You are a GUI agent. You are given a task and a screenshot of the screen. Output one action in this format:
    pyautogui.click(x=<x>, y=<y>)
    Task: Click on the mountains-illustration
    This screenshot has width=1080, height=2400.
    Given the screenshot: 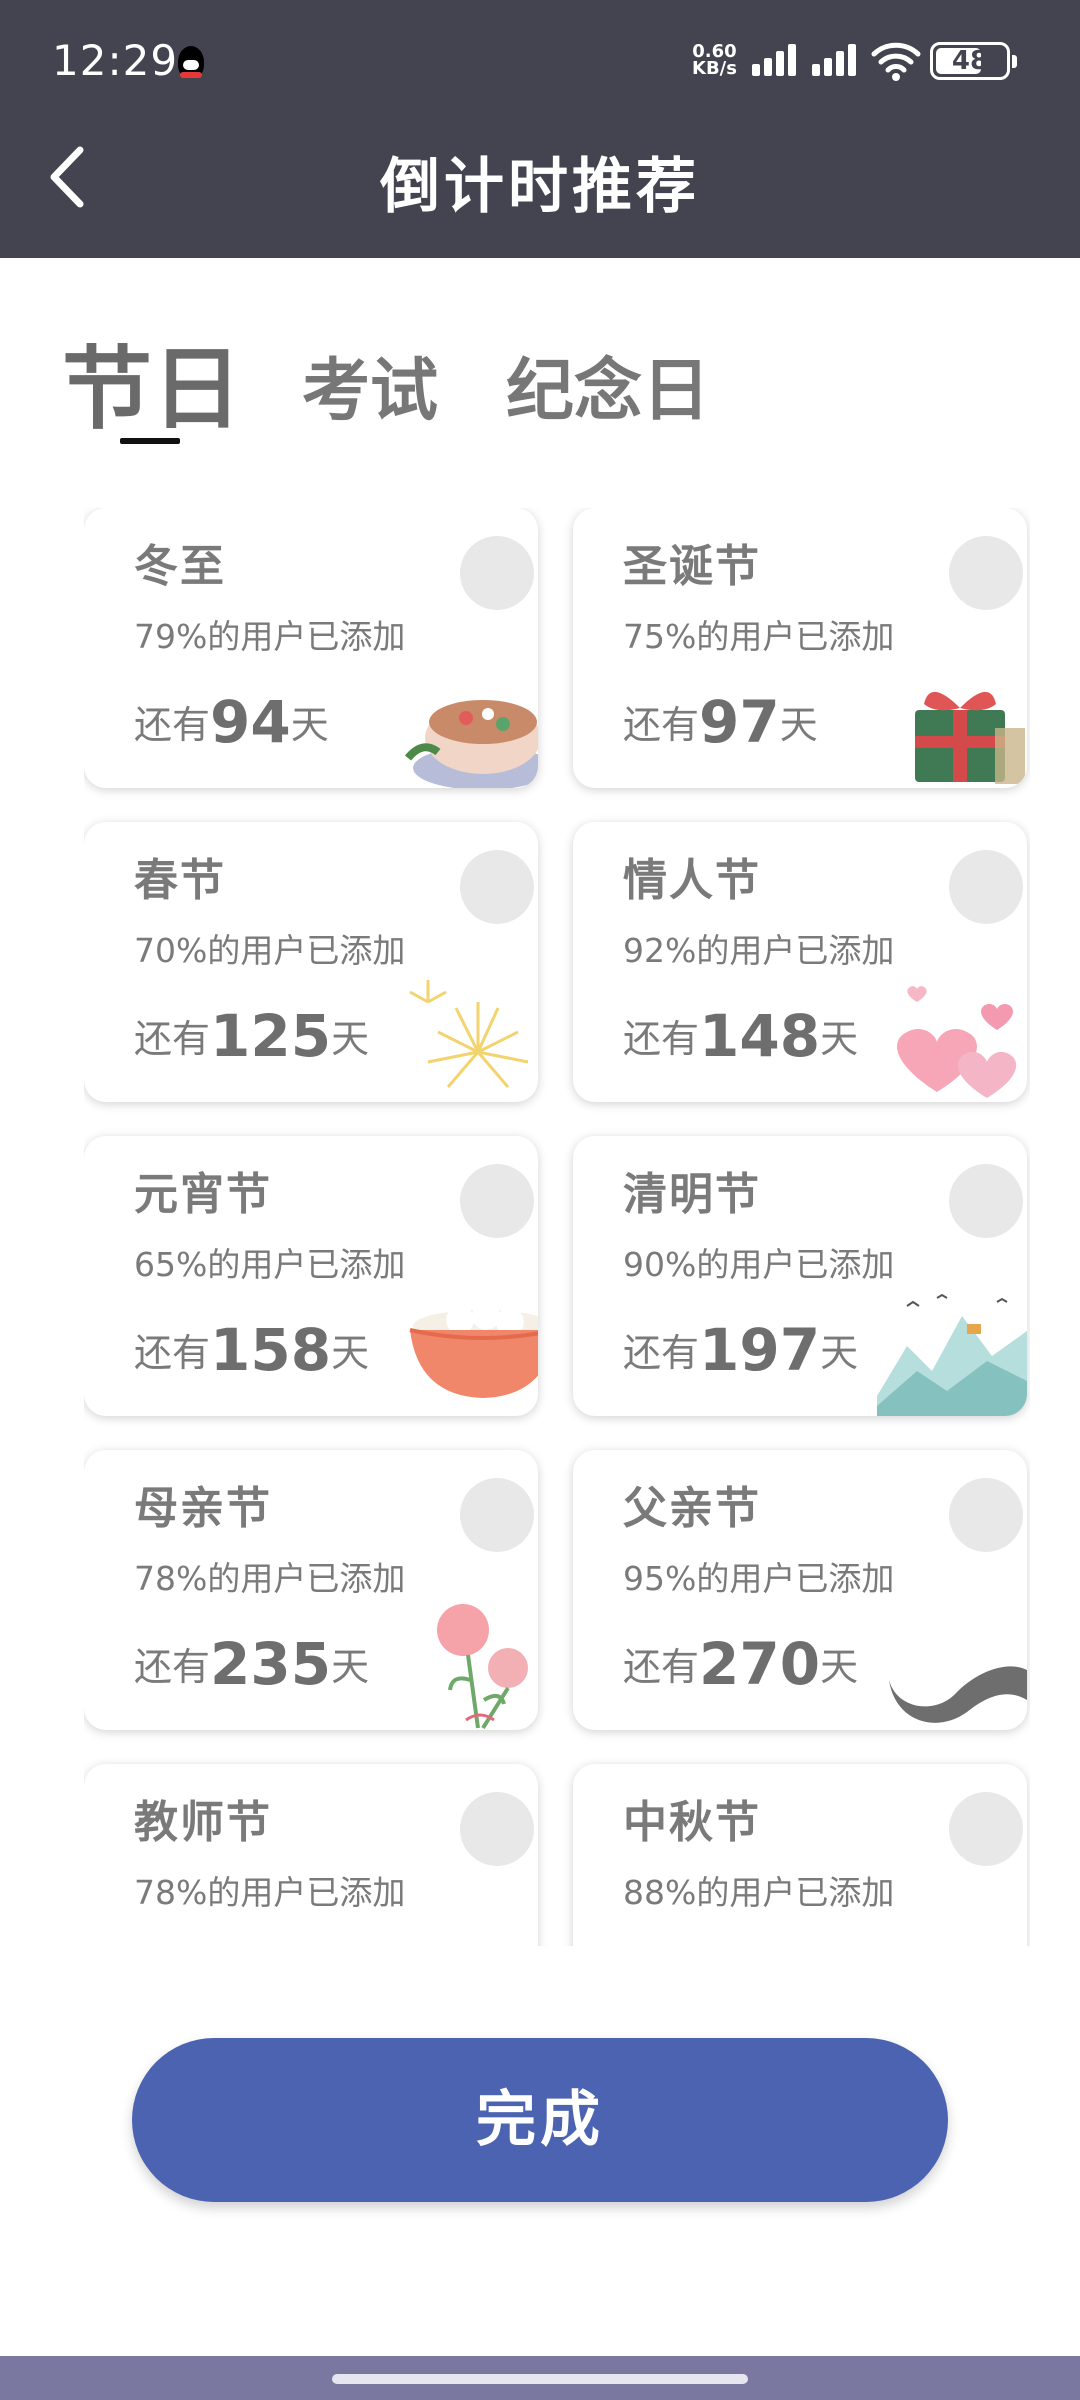 What is the action you would take?
    pyautogui.click(x=952, y=1354)
    